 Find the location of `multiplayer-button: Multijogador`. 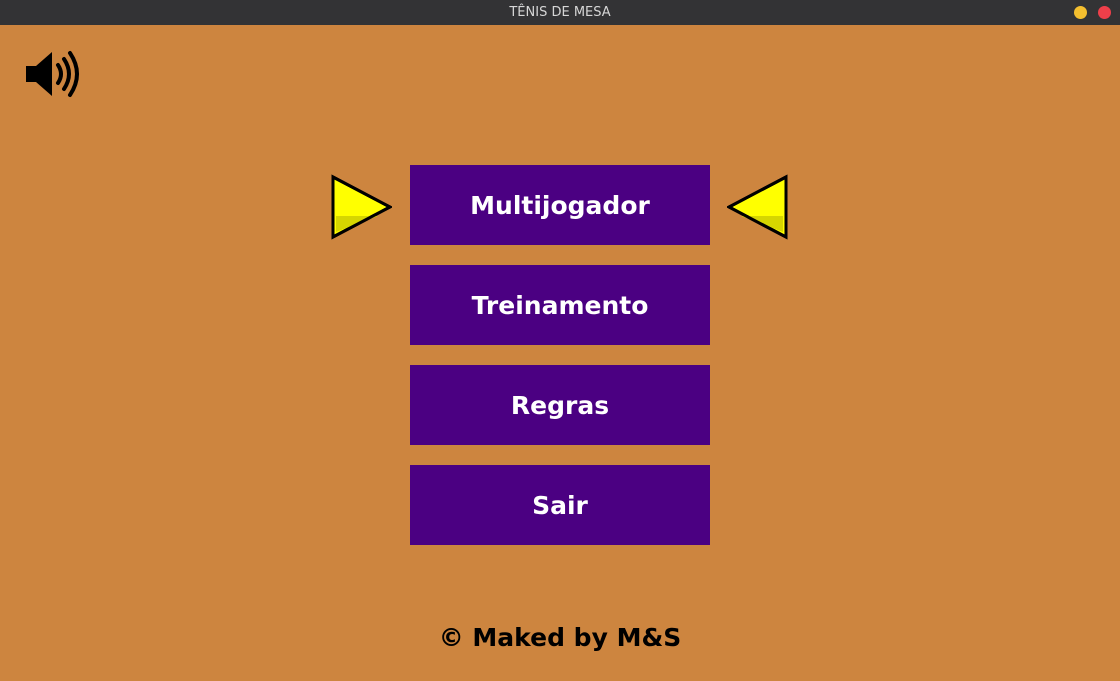

multiplayer-button: Multijogador is located at coordinates (560, 205).